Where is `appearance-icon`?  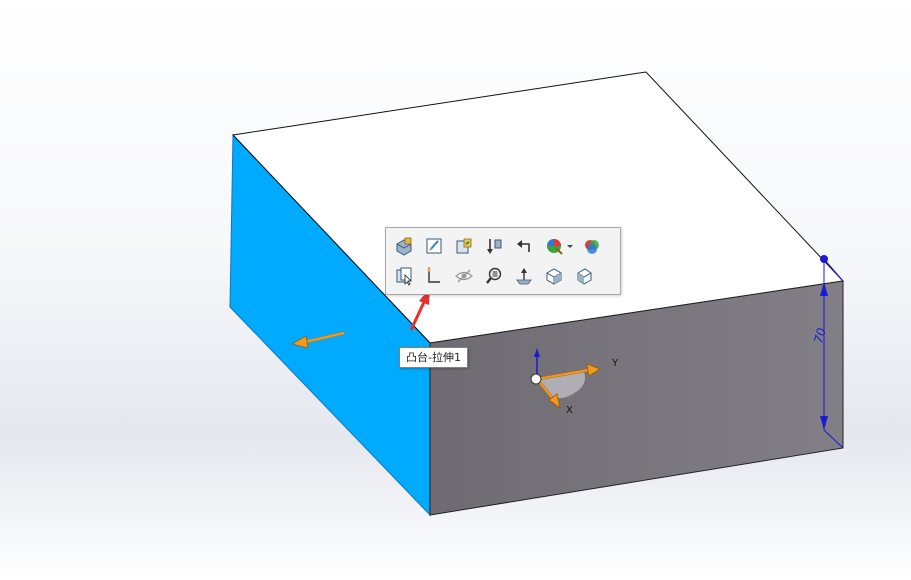
appearance-icon is located at coordinates (554, 246).